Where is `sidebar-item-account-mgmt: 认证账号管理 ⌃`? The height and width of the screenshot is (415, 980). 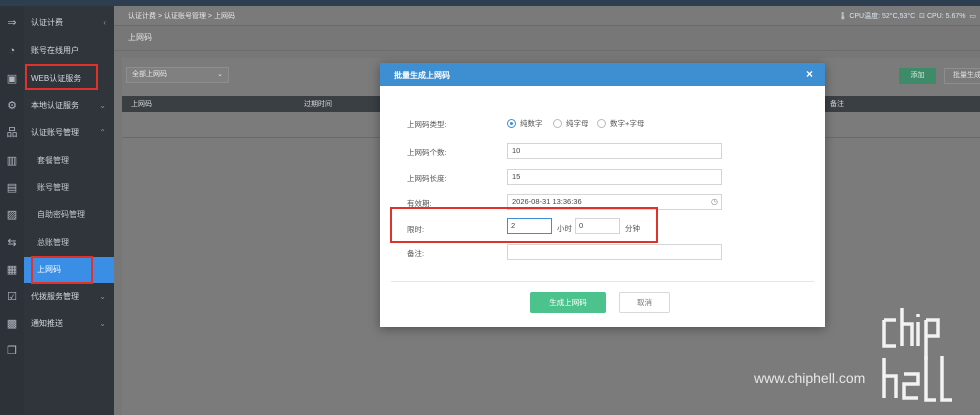
sidebar-item-account-mgmt: 认证账号管理 ⌃ is located at coordinates (69, 133).